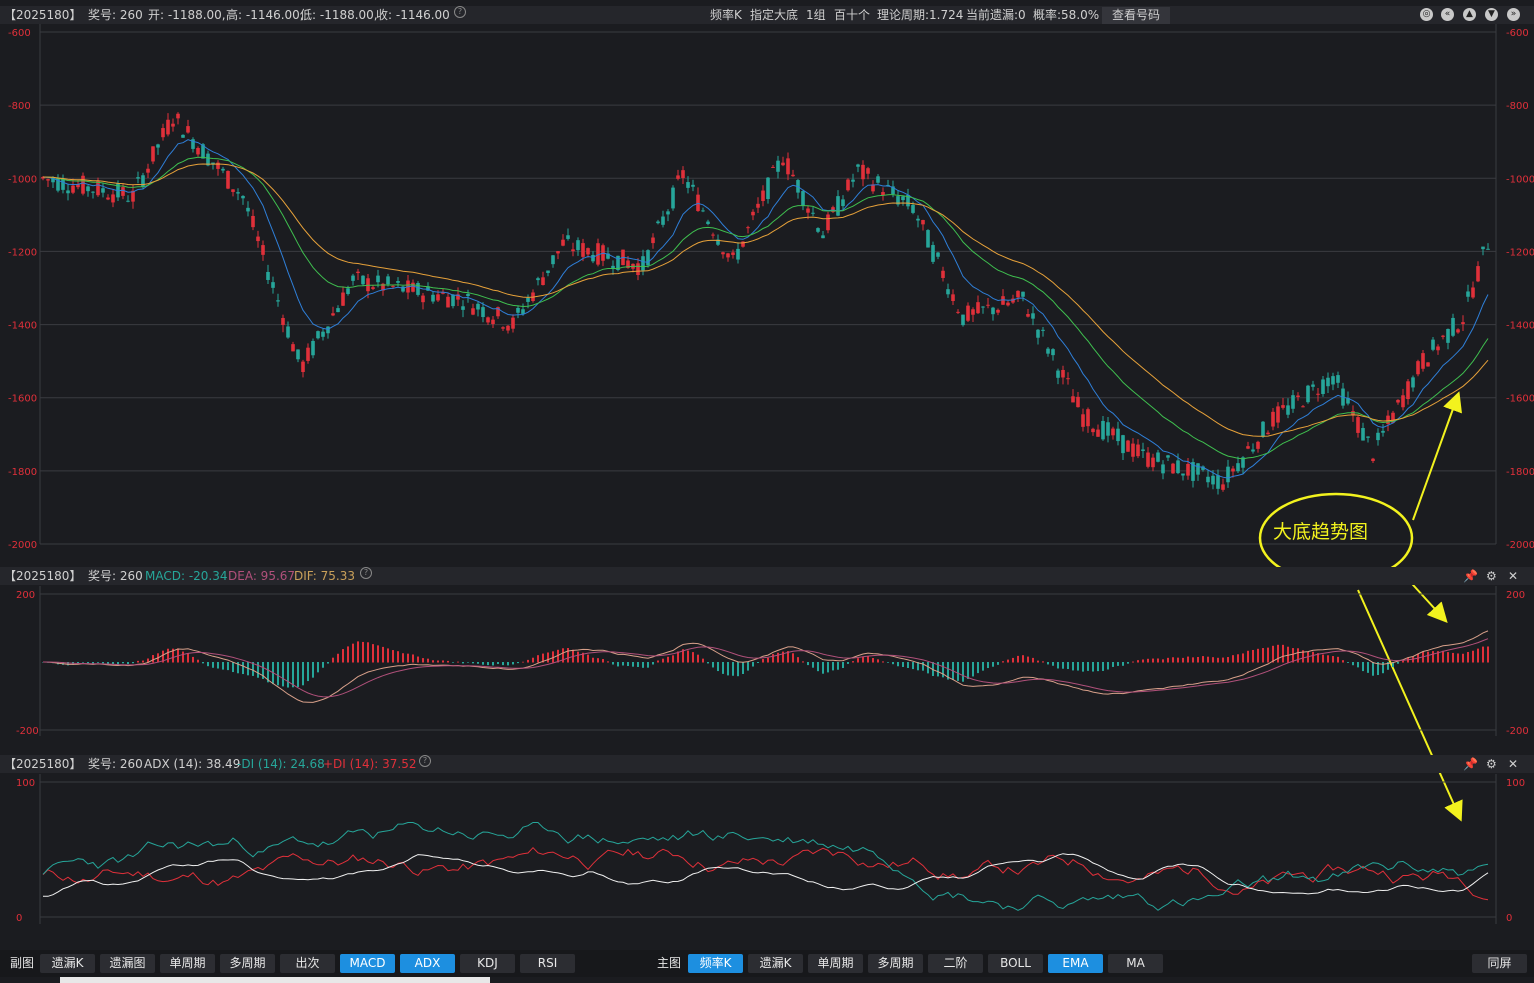  What do you see at coordinates (852, 15) in the screenshot?
I see `header-center-3: 百十个` at bounding box center [852, 15].